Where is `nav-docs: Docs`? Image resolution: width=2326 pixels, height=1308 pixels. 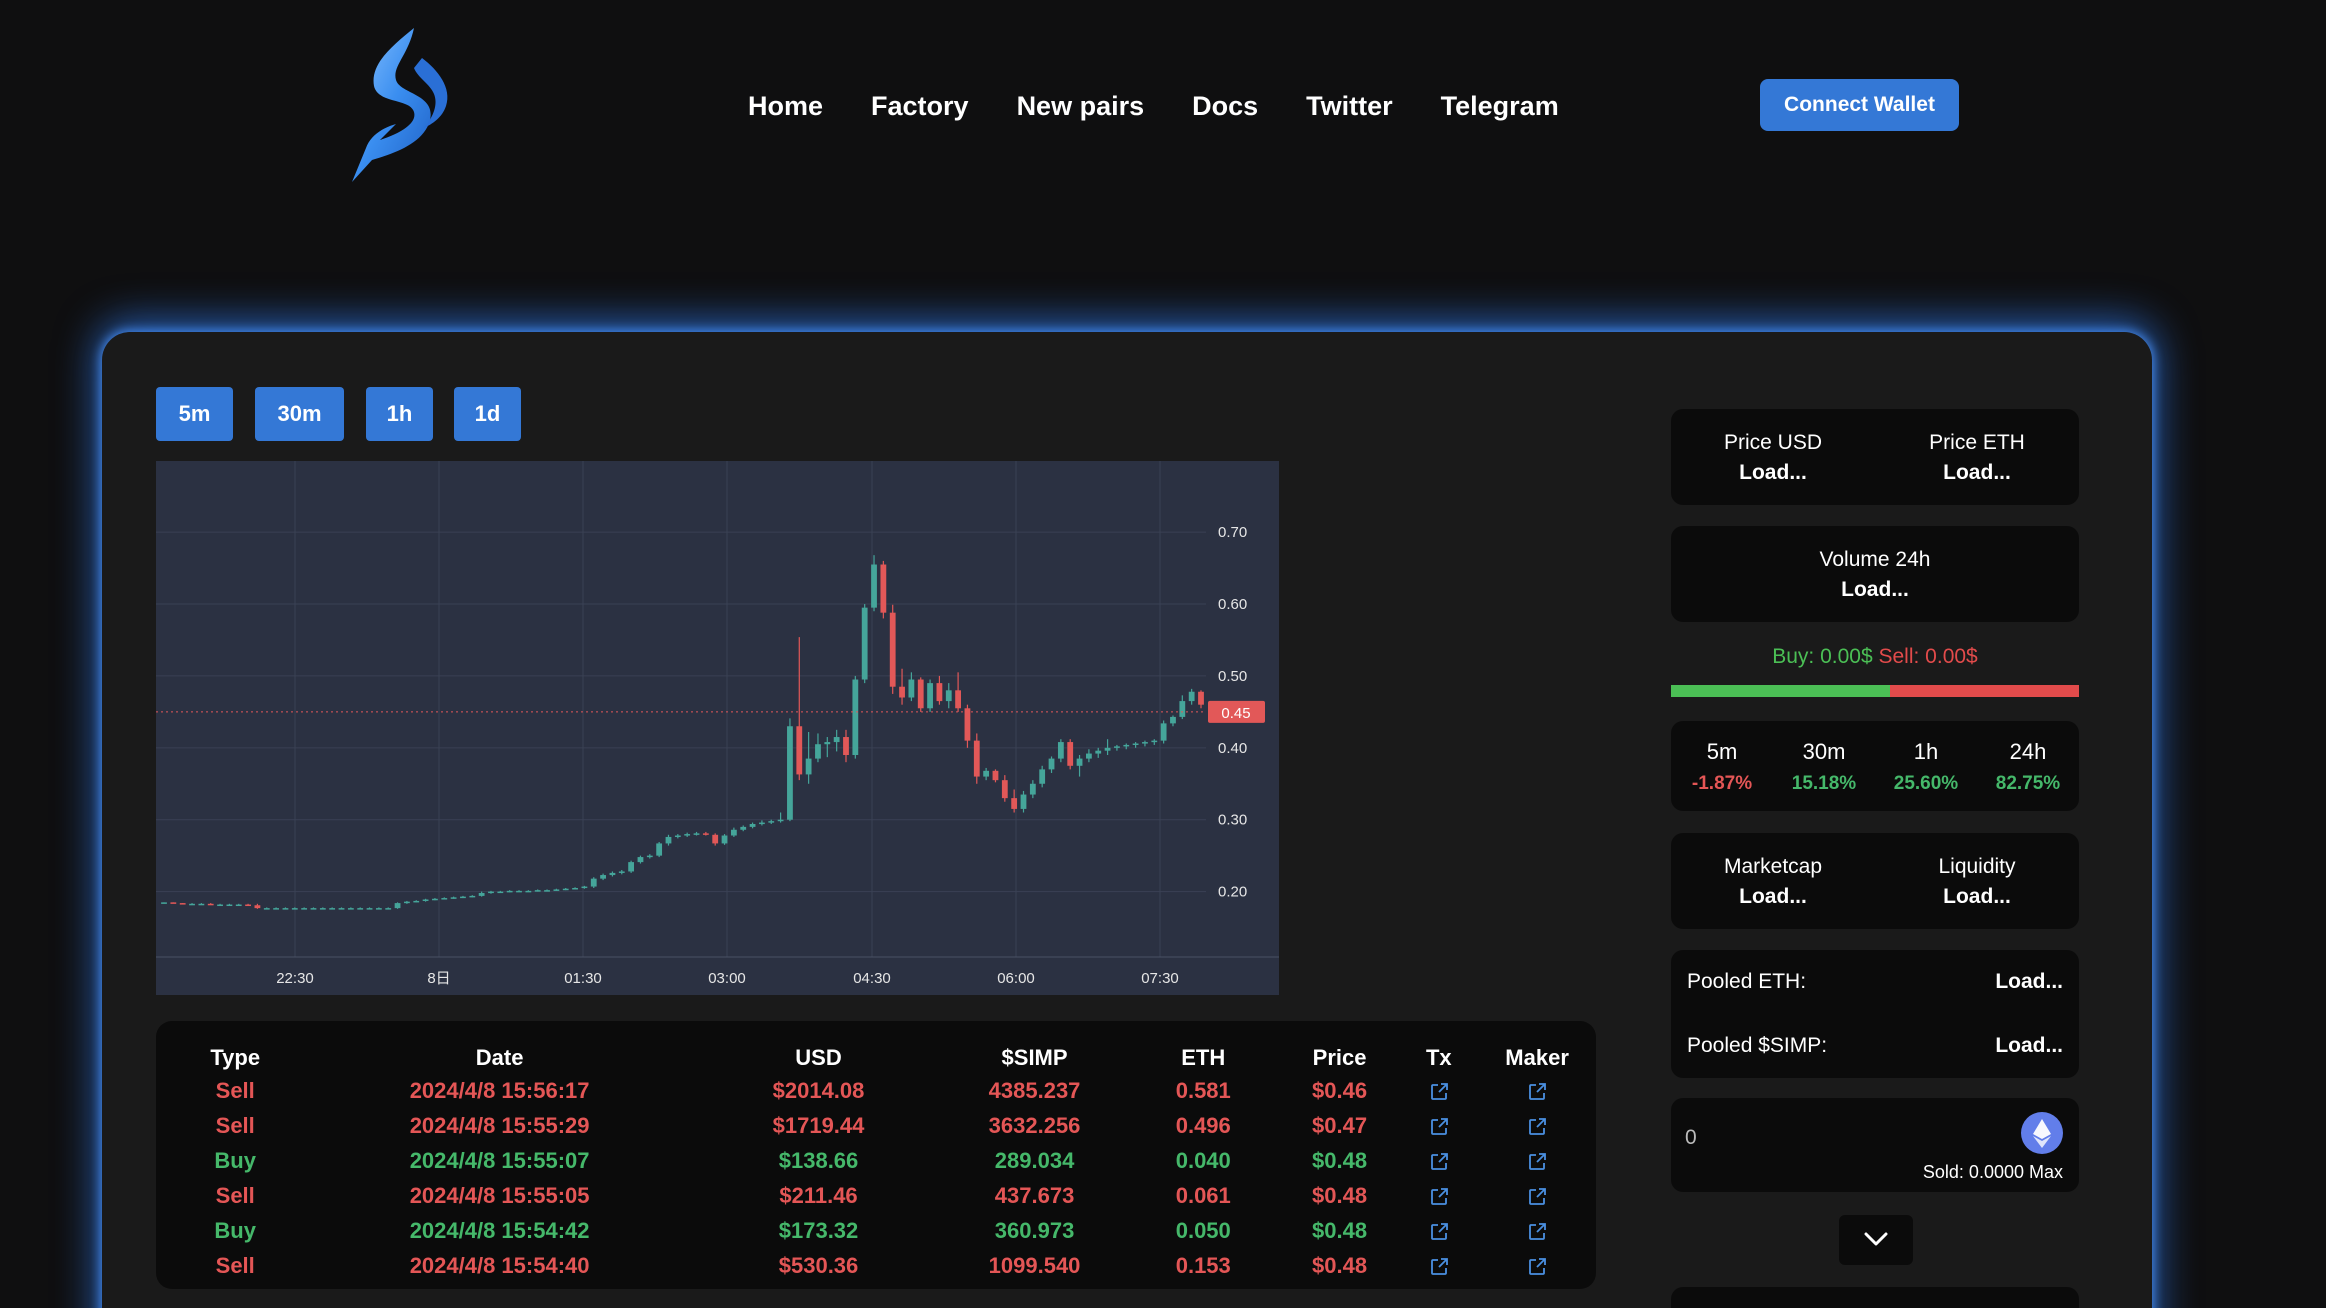
nav-docs: Docs is located at coordinates (1225, 106).